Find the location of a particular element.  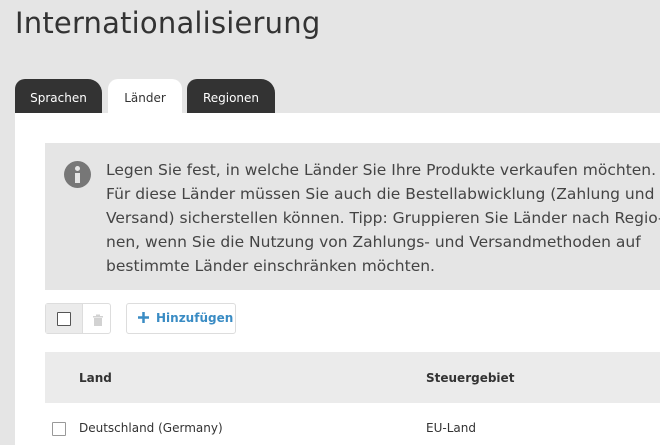

cell-steuergebiet: EU-Land is located at coordinates (451, 428).